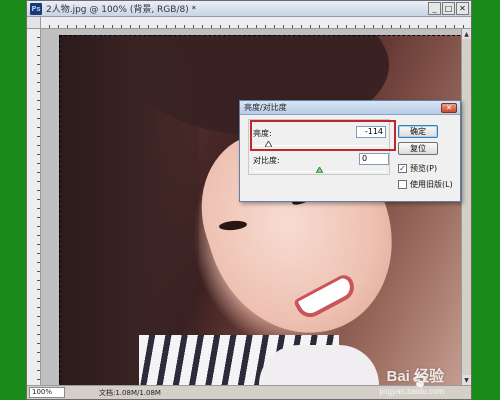 The image size is (500, 400). I want to click on close-button: ✕, so click(462, 8).